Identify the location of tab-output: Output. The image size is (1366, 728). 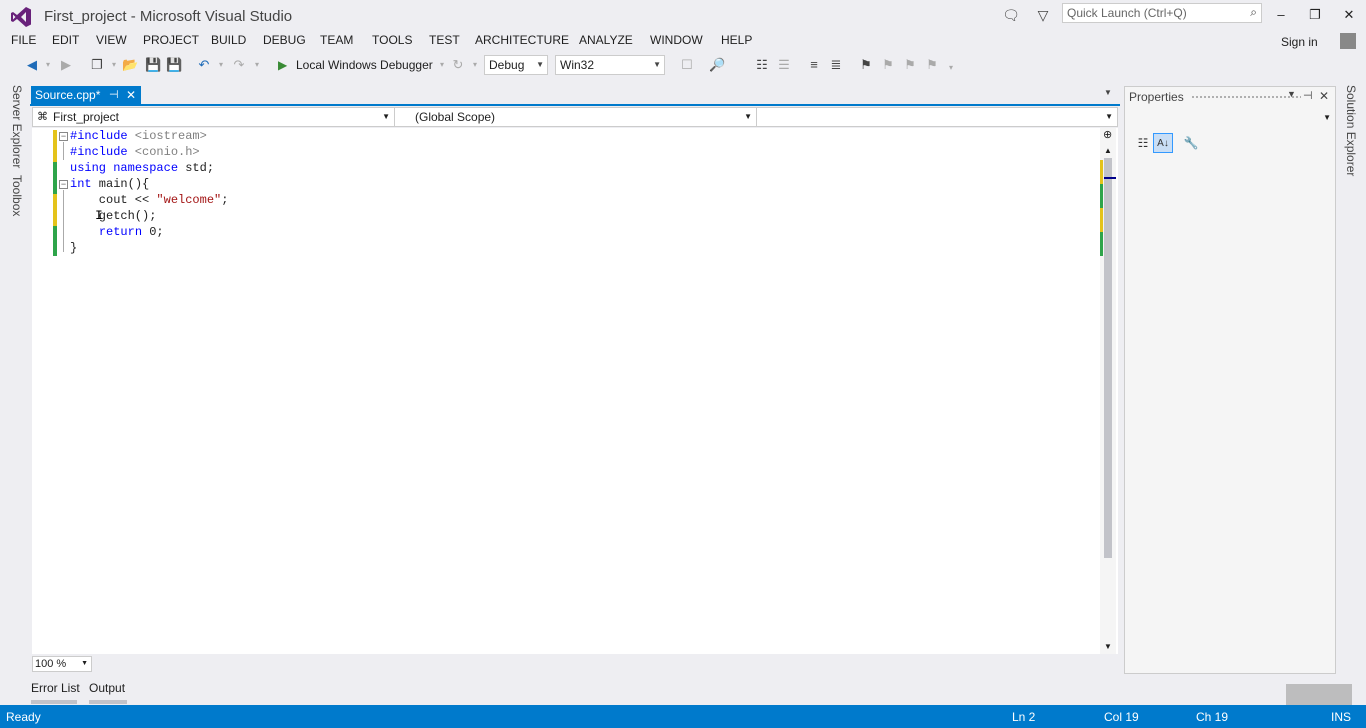
(107, 688).